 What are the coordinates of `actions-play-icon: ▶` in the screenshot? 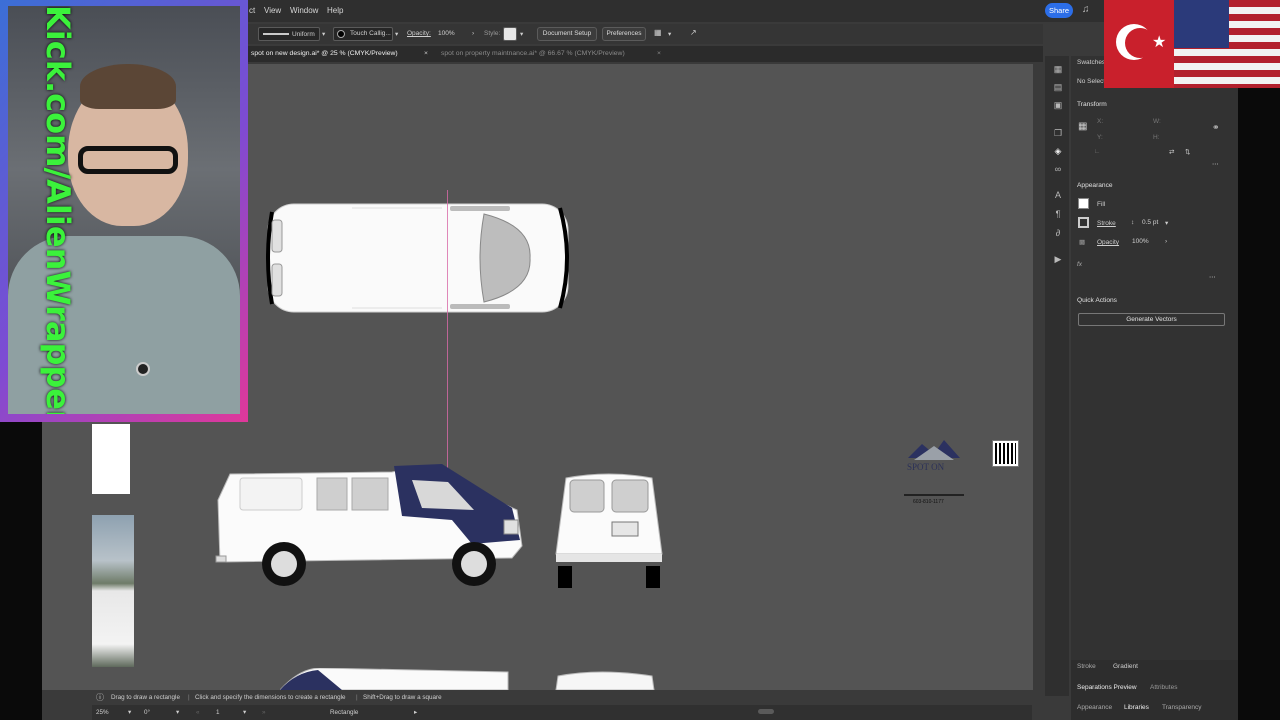 It's located at (1058, 259).